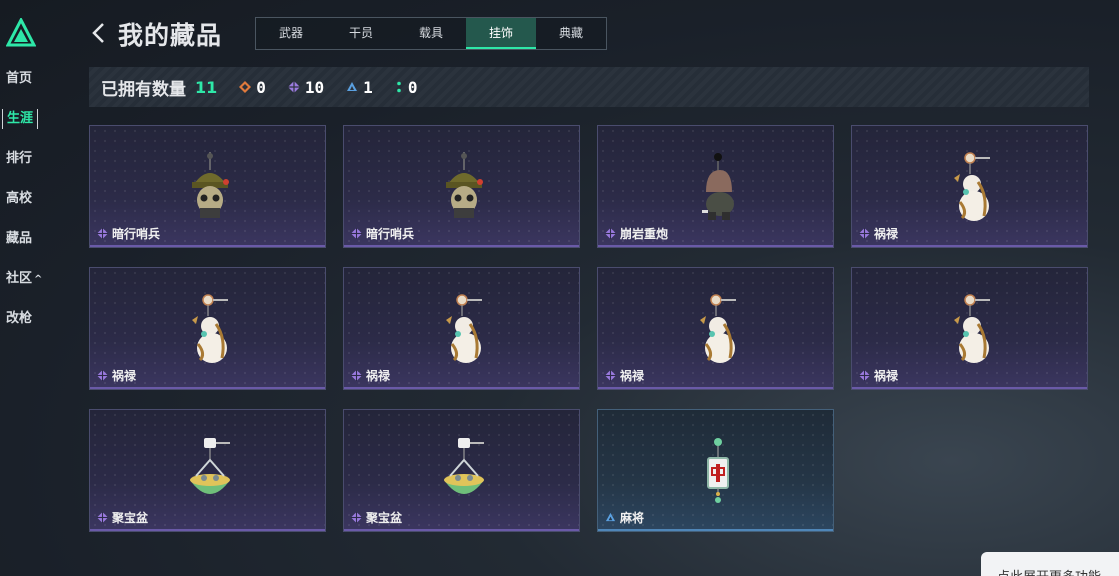 Image resolution: width=1119 pixels, height=576 pixels. What do you see at coordinates (19, 159) in the screenshot?
I see `nav-item-ranking: 排行` at bounding box center [19, 159].